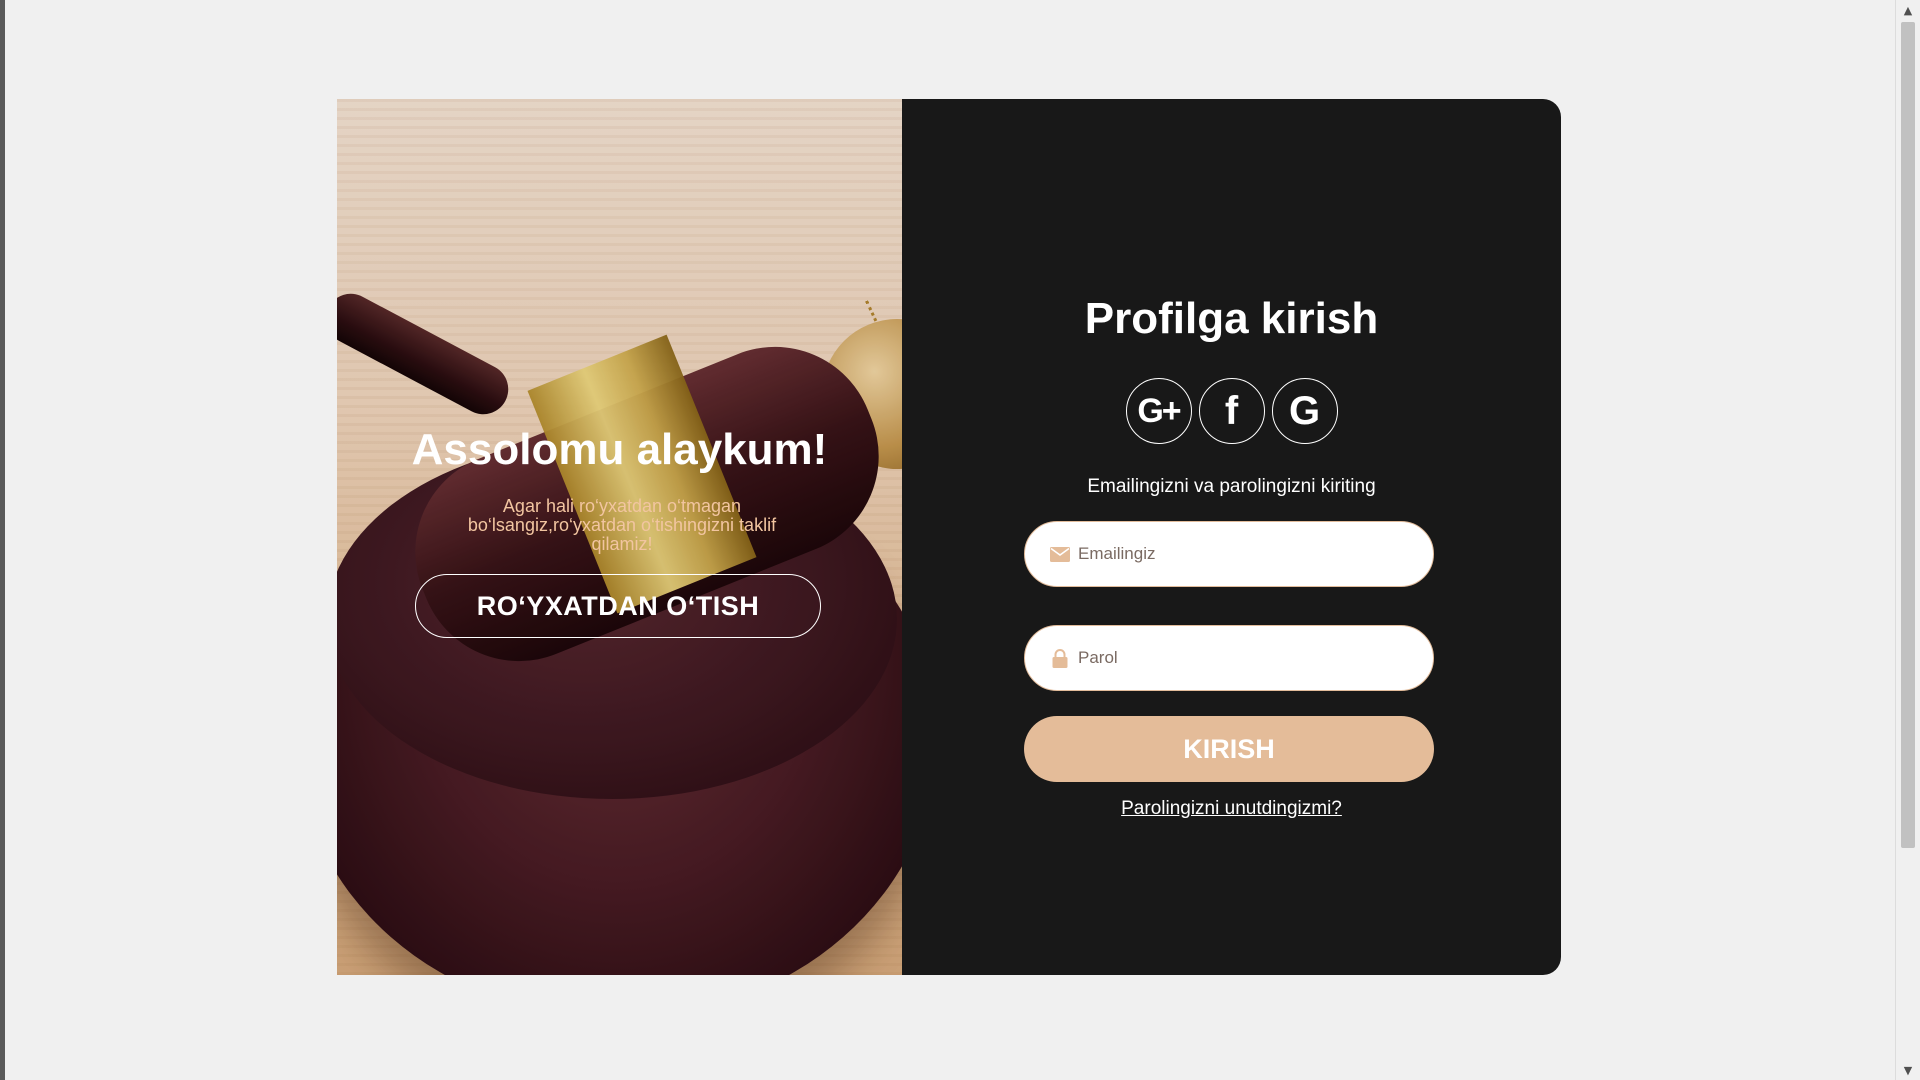  Describe the element at coordinates (1231, 318) in the screenshot. I see `login-title: Profilga kirish` at that location.